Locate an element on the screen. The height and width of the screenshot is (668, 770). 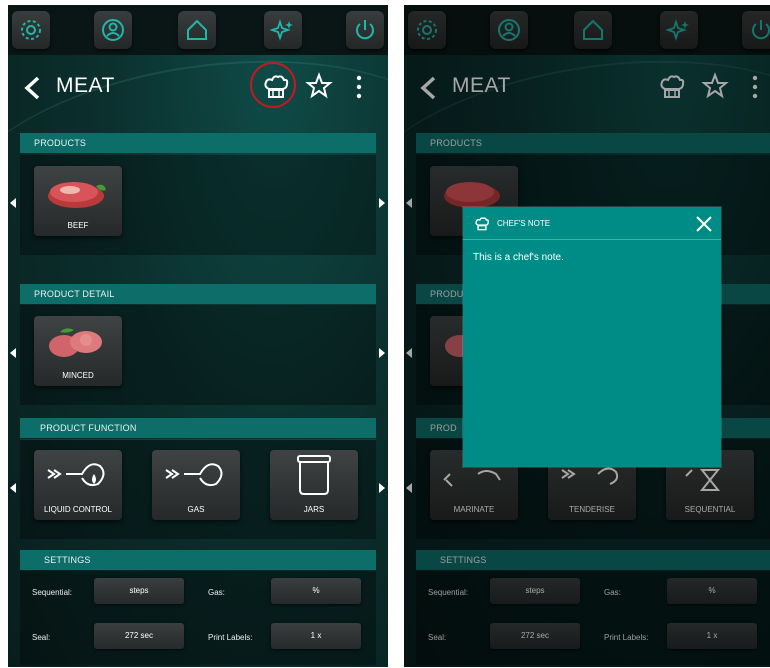
power-button is located at coordinates (365, 30).